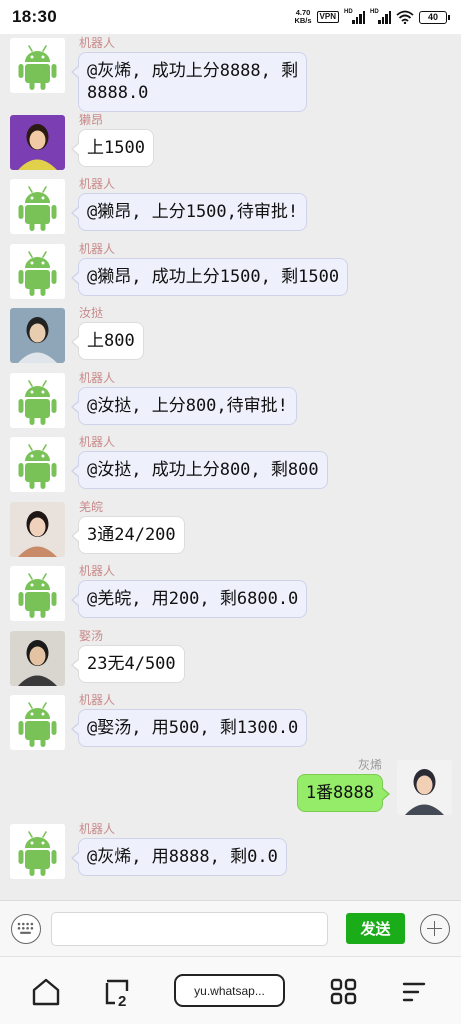  What do you see at coordinates (128, 535) in the screenshot?
I see `message-bubble: 3通24/200` at bounding box center [128, 535].